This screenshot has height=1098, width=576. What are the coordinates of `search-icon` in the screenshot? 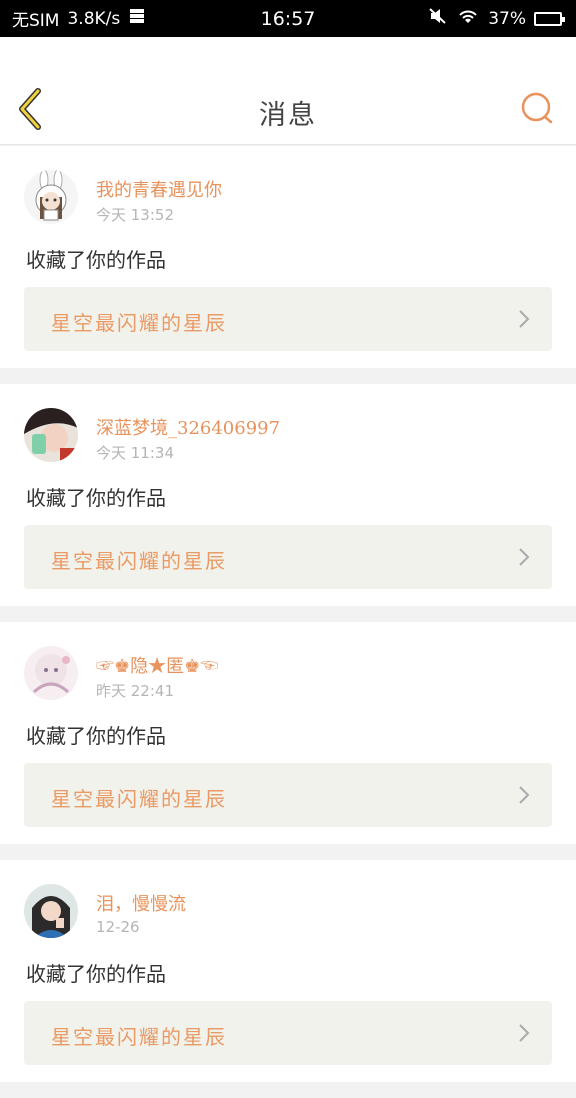 It's located at (537, 108).